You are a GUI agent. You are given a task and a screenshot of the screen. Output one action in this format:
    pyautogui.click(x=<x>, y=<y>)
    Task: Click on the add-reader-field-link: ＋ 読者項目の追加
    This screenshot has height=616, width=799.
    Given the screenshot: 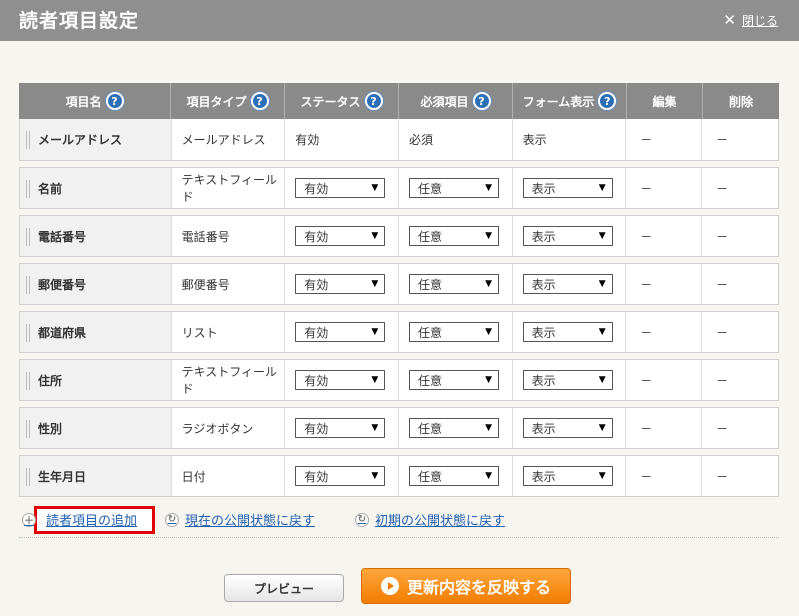 What is the action you would take?
    pyautogui.click(x=79, y=519)
    